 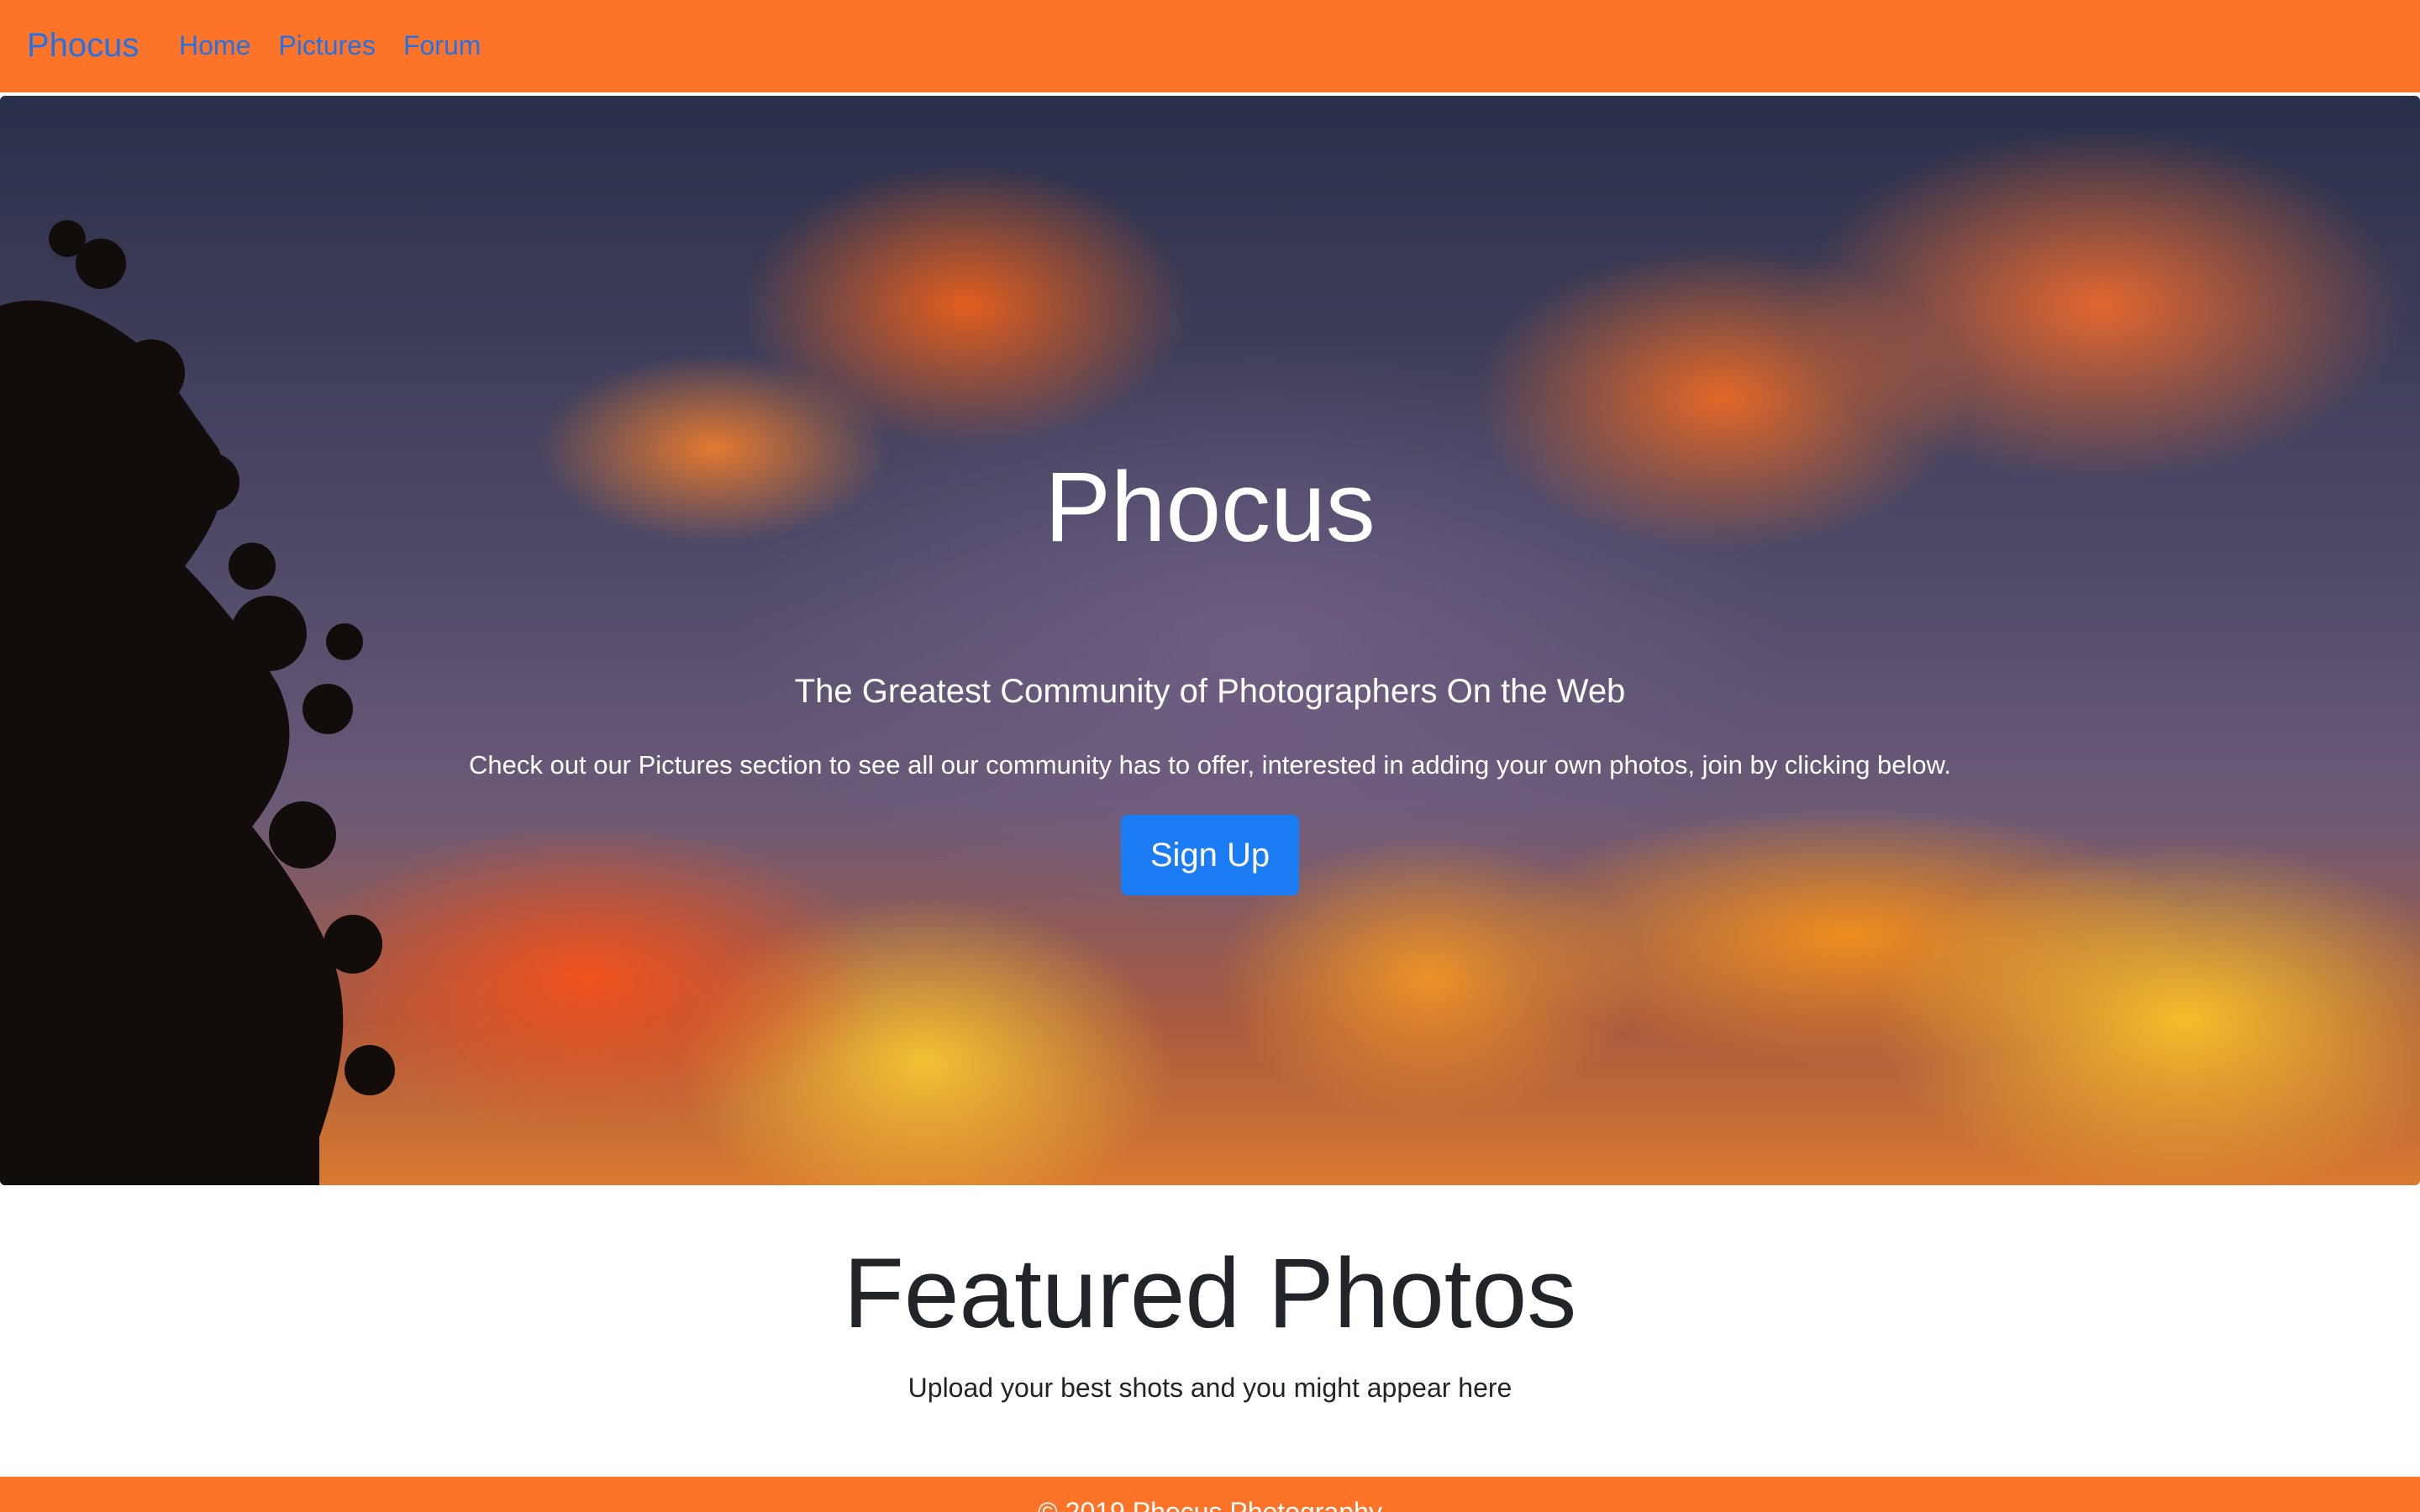 What do you see at coordinates (1210, 46) in the screenshot?
I see `navbar: Phocus Home Pictures Forum` at bounding box center [1210, 46].